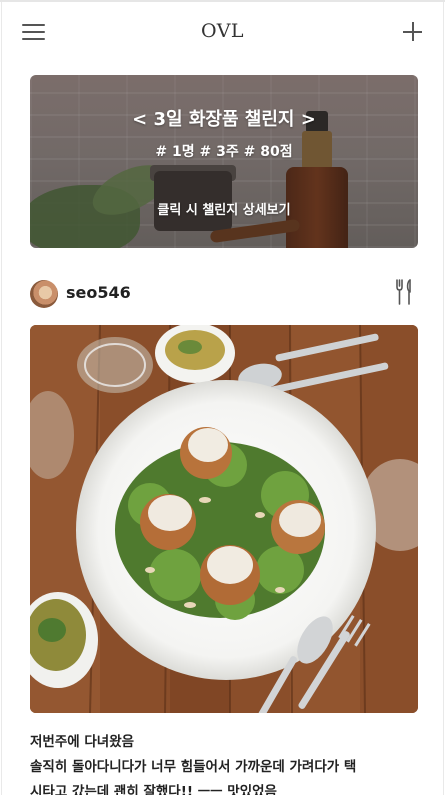  Describe the element at coordinates (193, 767) in the screenshot. I see `caption-line: 솔직히 돌아다니다가 너무 힘들어서 가까운데 가려다가 택` at that location.